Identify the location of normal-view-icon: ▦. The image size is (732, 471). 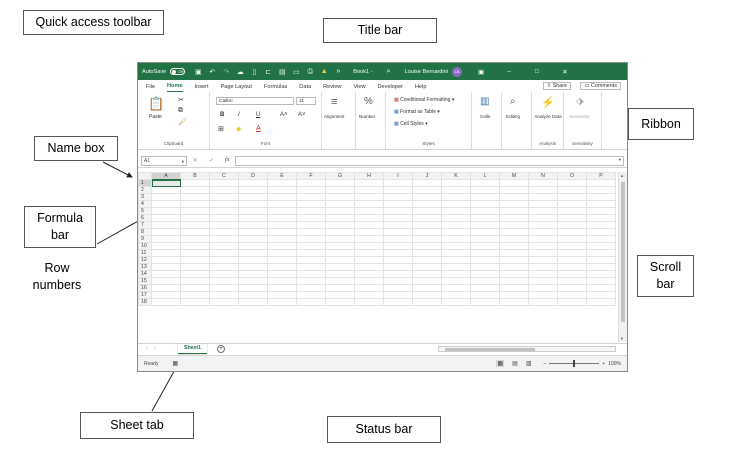
(500, 363).